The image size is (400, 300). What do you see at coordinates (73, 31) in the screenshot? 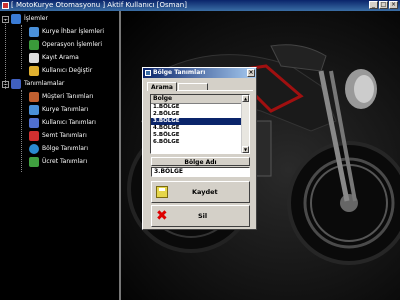
I see `tree-item-label: Kurye İhbar İşlemleri` at bounding box center [73, 31].